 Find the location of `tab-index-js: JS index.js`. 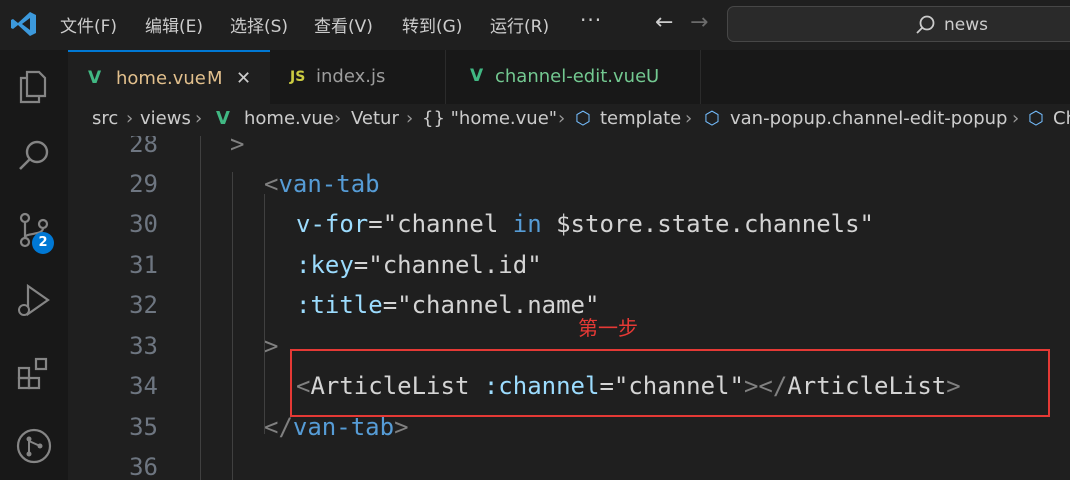

tab-index-js: JS index.js is located at coordinates (358, 77).